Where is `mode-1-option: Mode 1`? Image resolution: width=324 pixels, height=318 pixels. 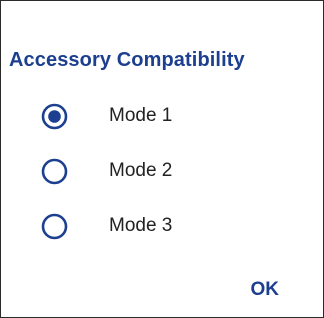 mode-1-option: Mode 1 is located at coordinates (151, 116).